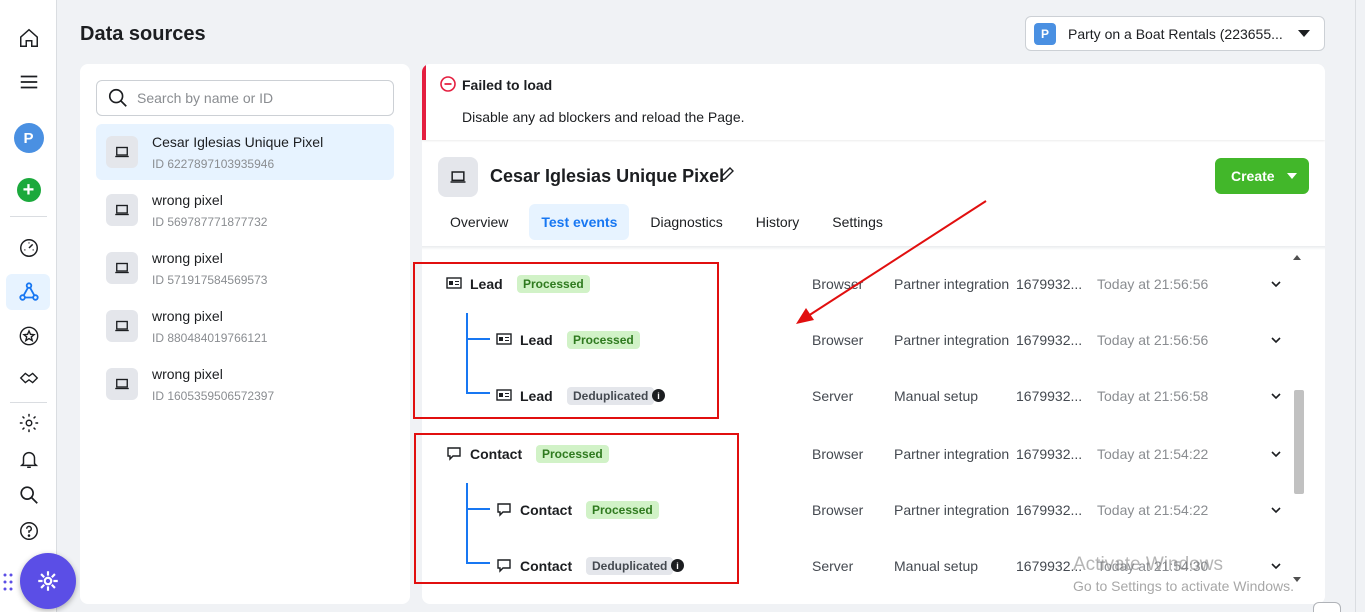 The image size is (1365, 612). I want to click on tab-settings: Settings, so click(857, 222).